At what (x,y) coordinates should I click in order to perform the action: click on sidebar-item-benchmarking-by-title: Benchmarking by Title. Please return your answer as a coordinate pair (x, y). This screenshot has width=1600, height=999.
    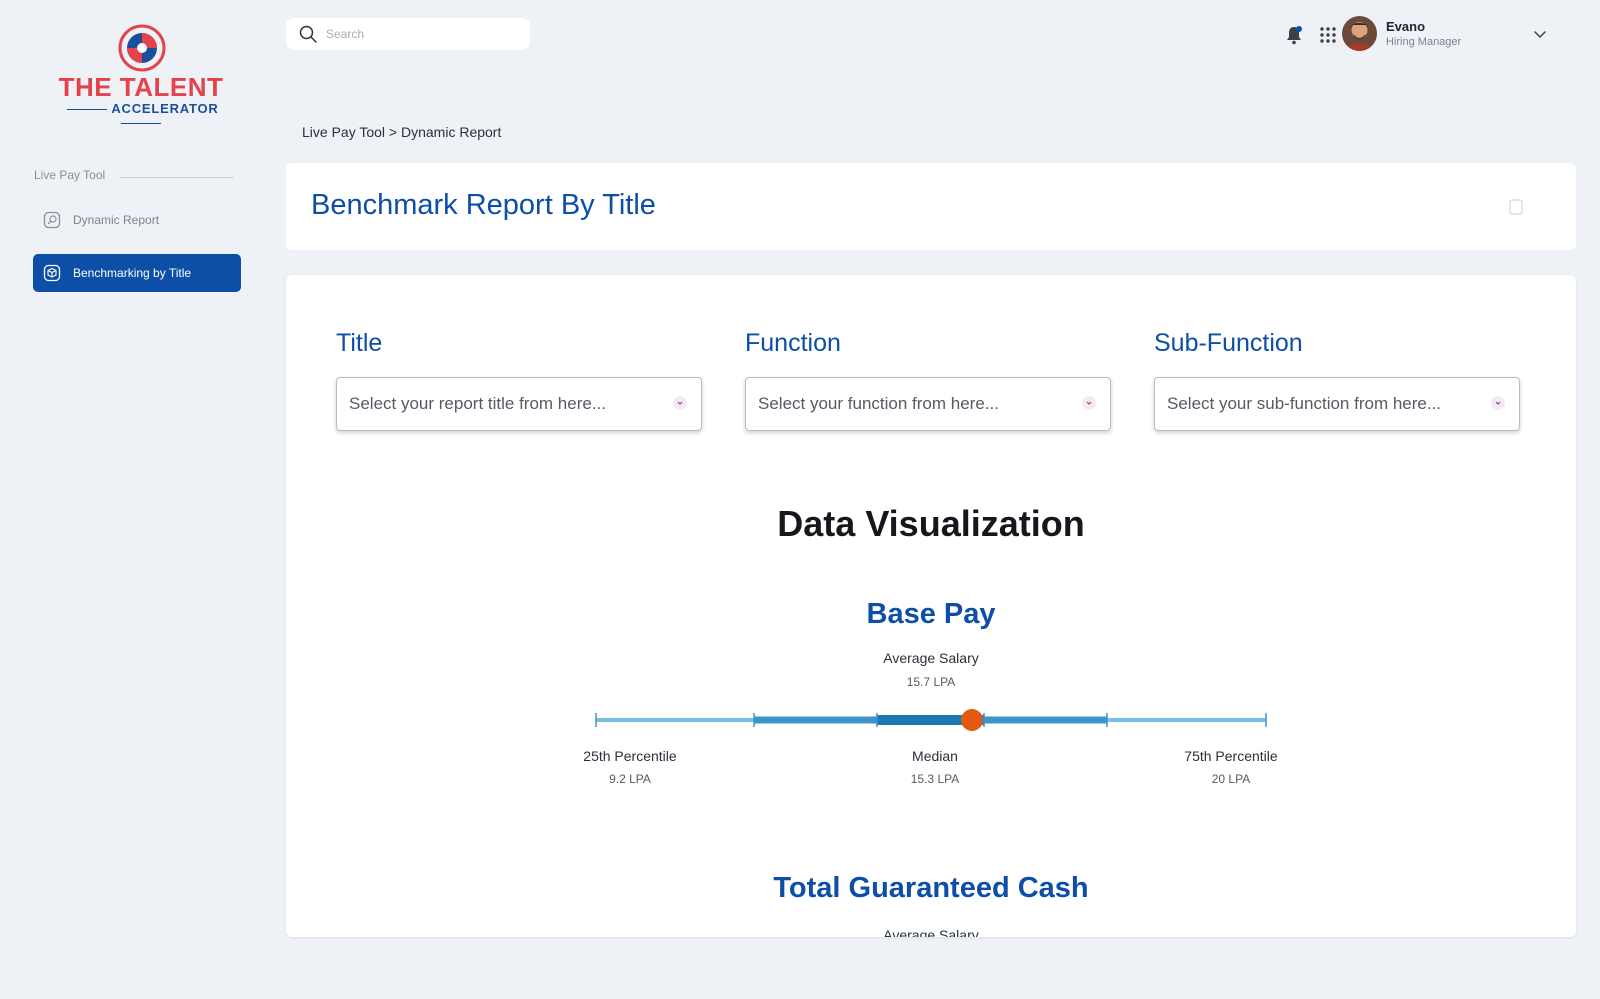
    Looking at the image, I should click on (137, 273).